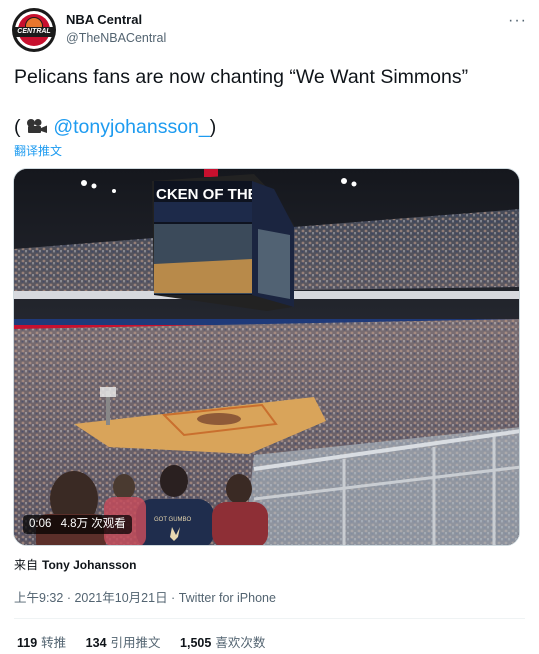 This screenshot has height=654, width=539. I want to click on video-views: 4.8万 次观看, so click(93, 524).